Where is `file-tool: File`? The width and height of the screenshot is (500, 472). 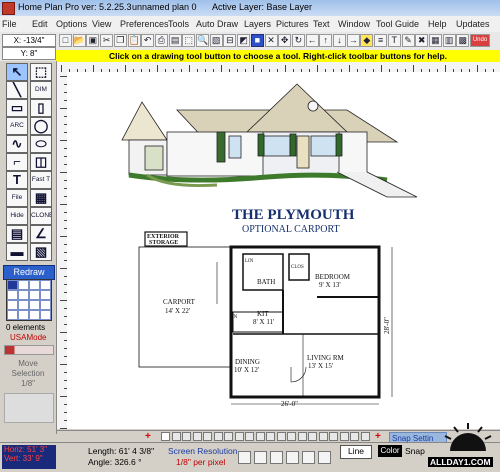
file-tool: File is located at coordinates (17, 198).